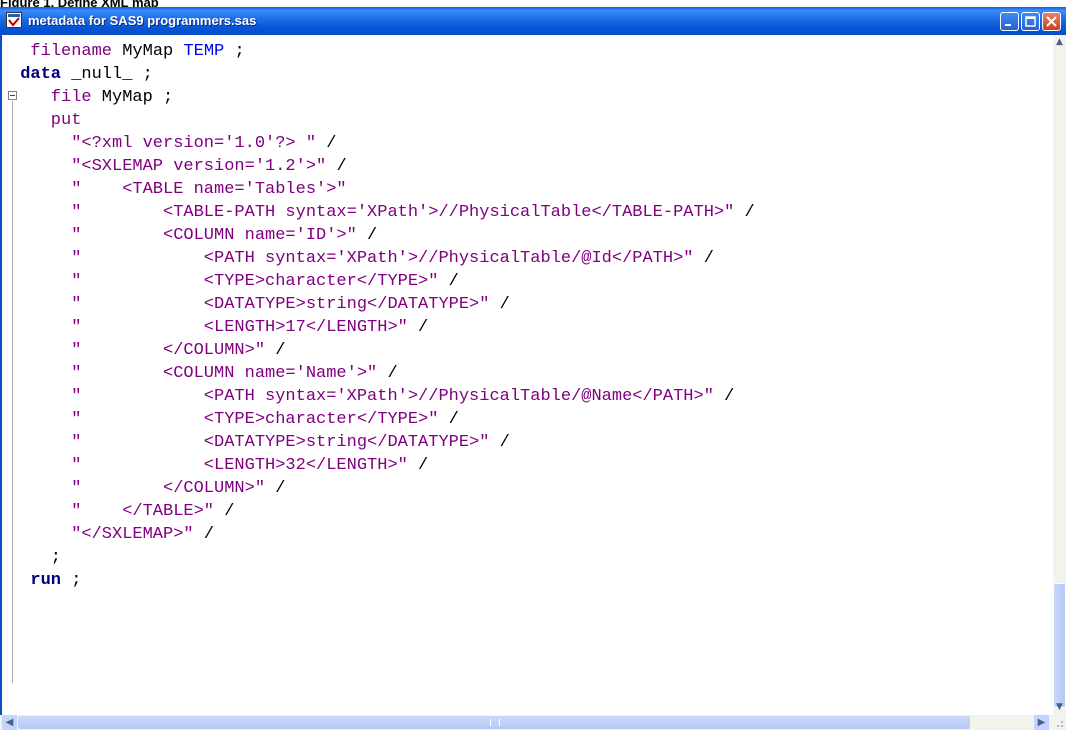  What do you see at coordinates (1059, 707) in the screenshot?
I see `scroll-down-arrow-icon: ▼` at bounding box center [1059, 707].